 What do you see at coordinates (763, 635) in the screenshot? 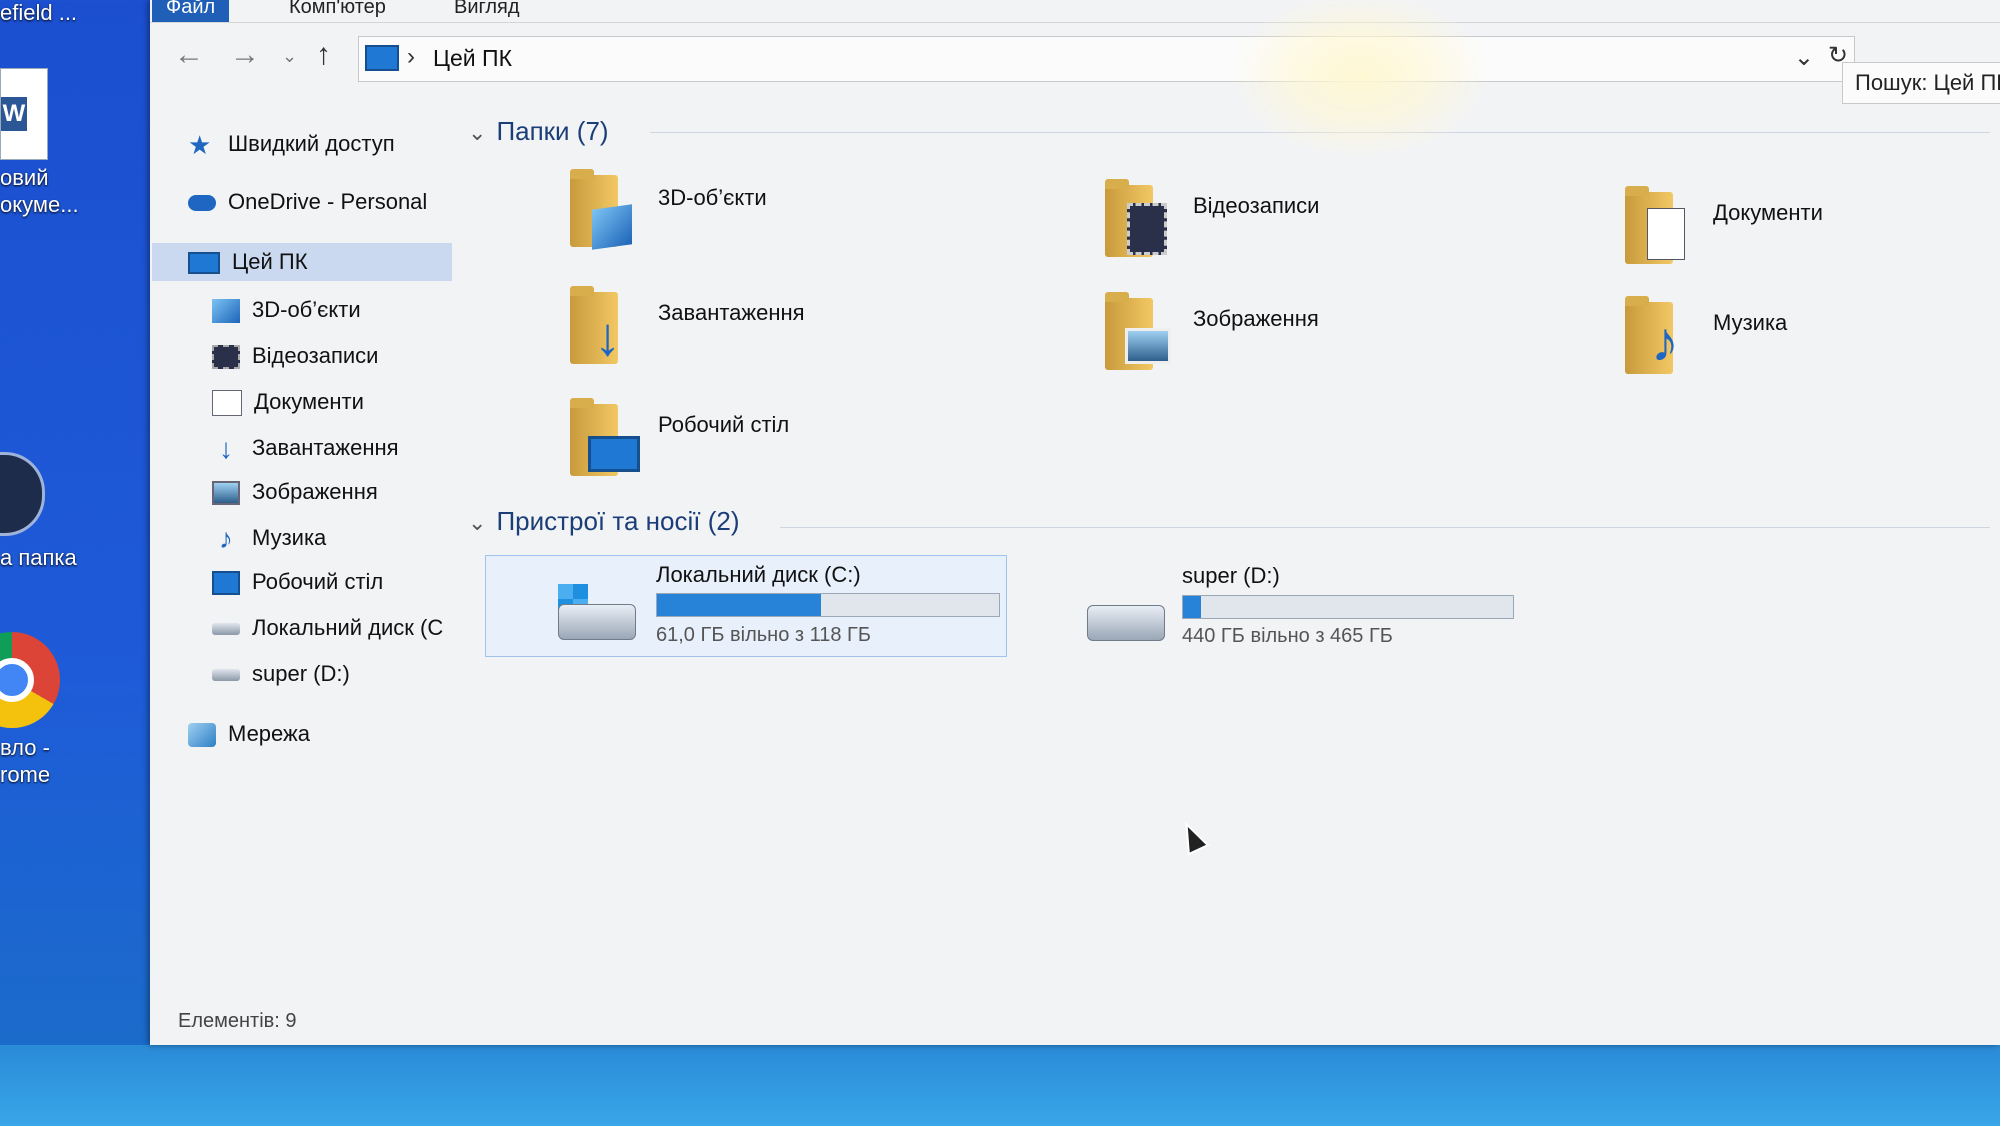
I see `drive-free-space: 61,0 ГБ вільно з 118 ГБ` at bounding box center [763, 635].